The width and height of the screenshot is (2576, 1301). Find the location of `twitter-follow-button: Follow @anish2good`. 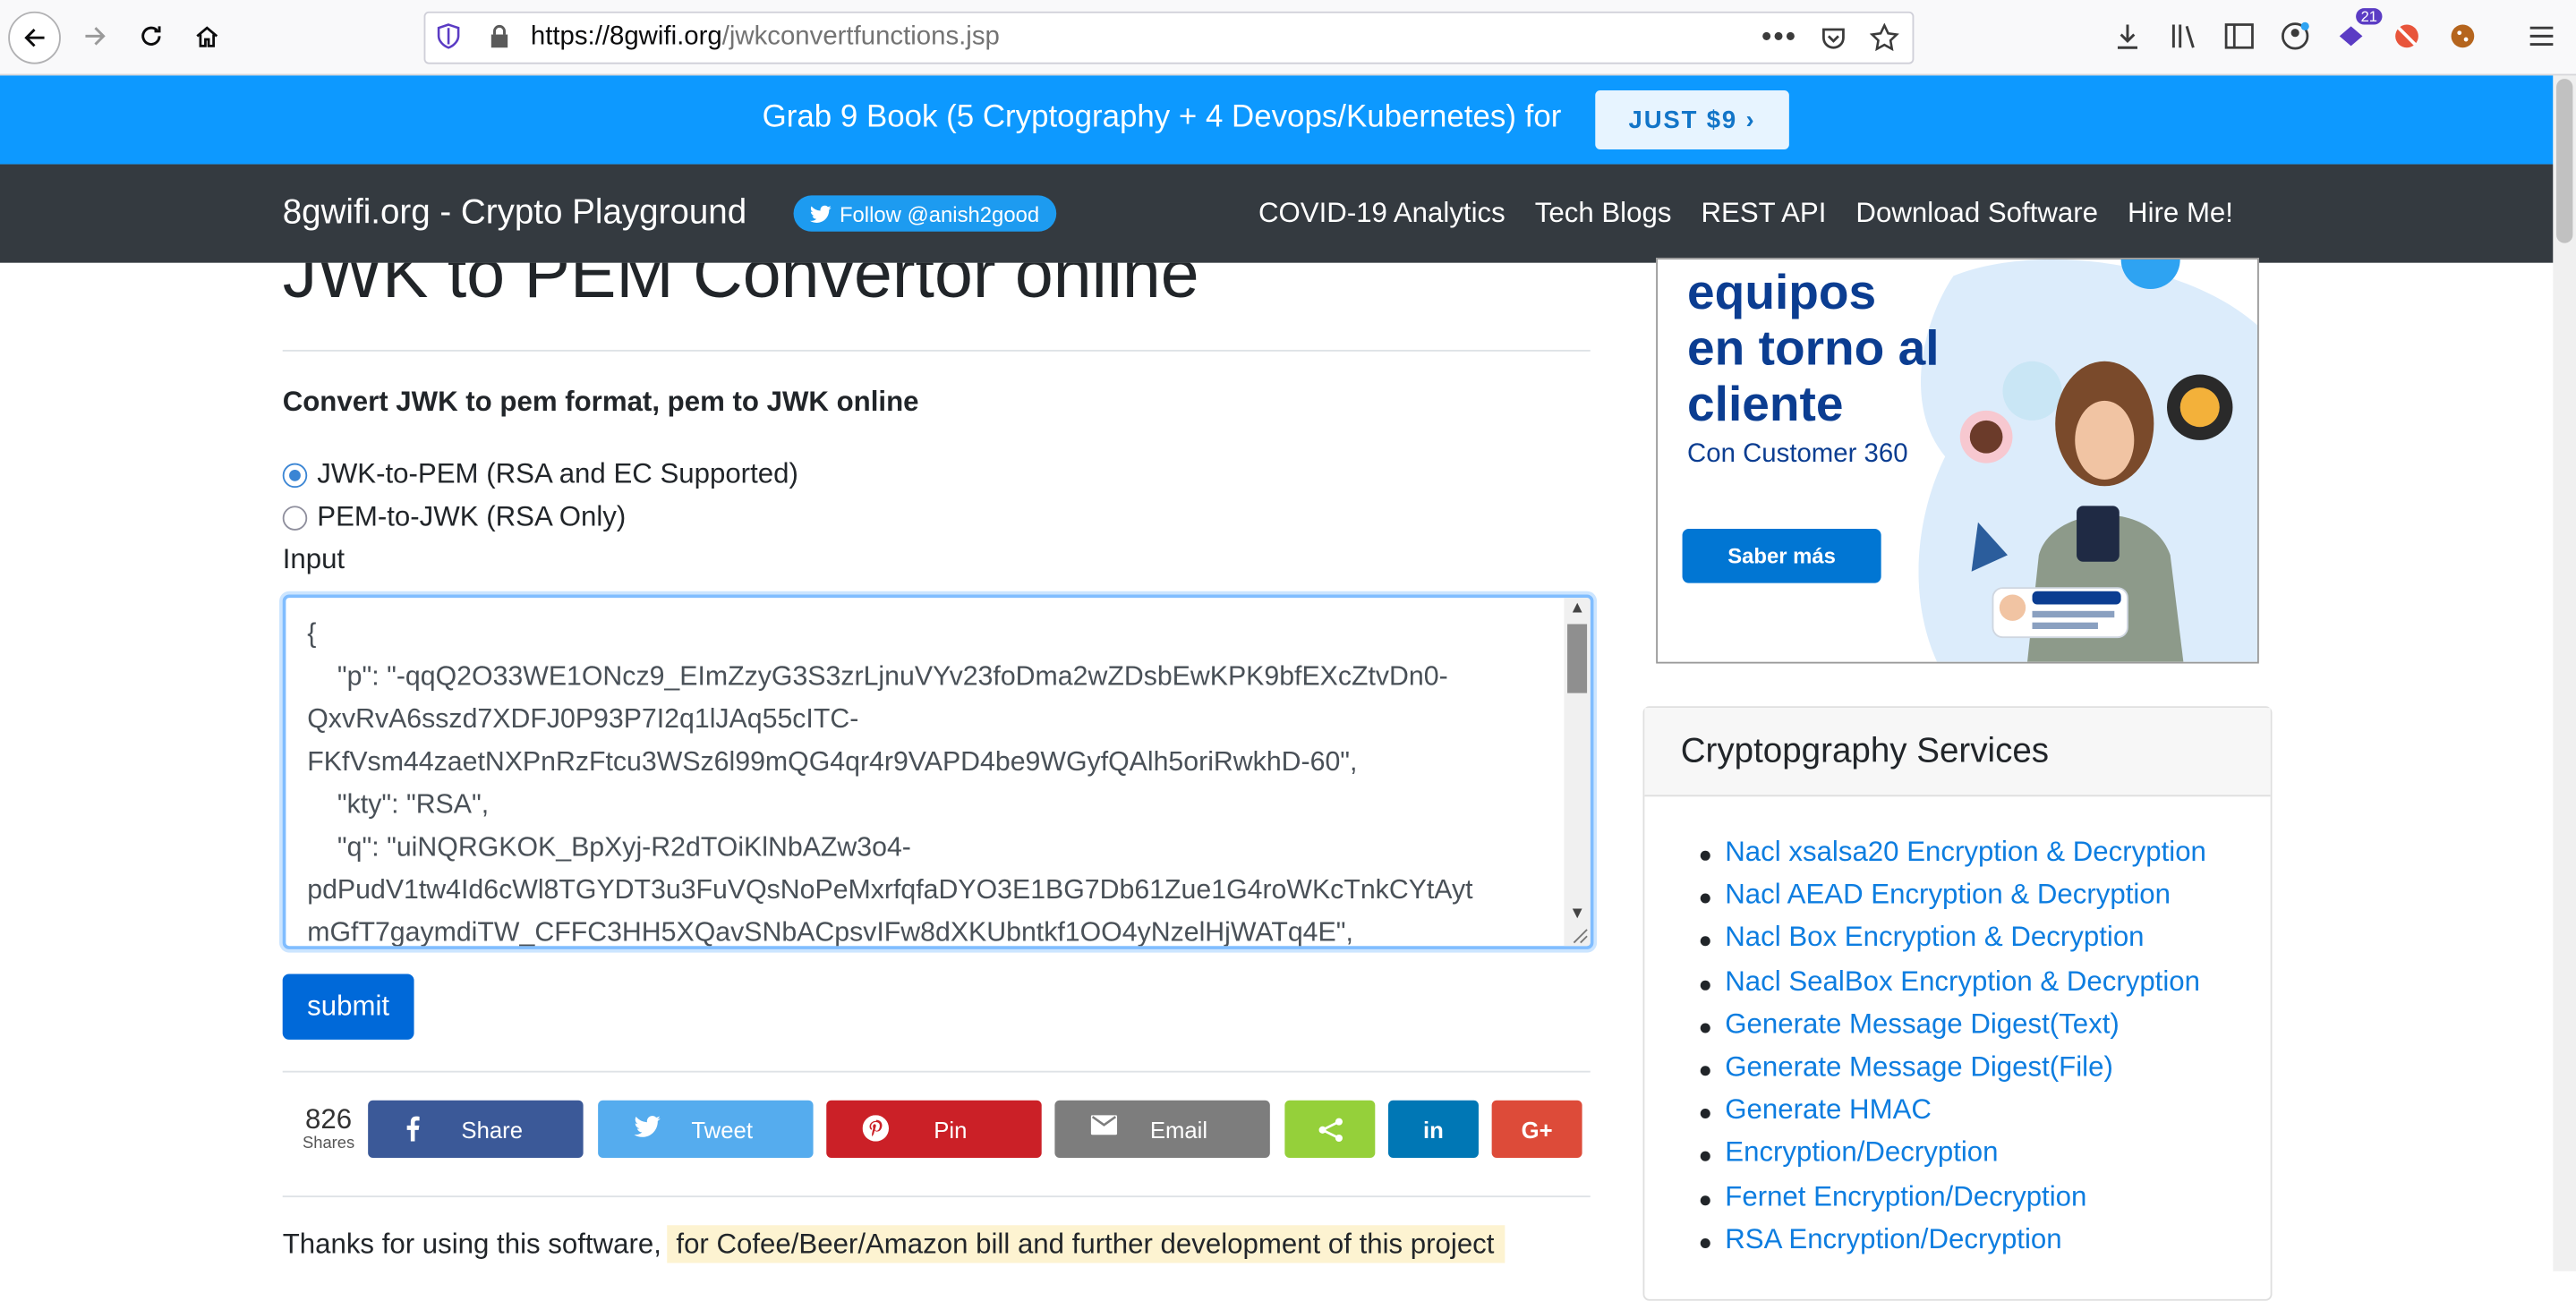

twitter-follow-button: Follow @anish2good is located at coordinates (924, 213).